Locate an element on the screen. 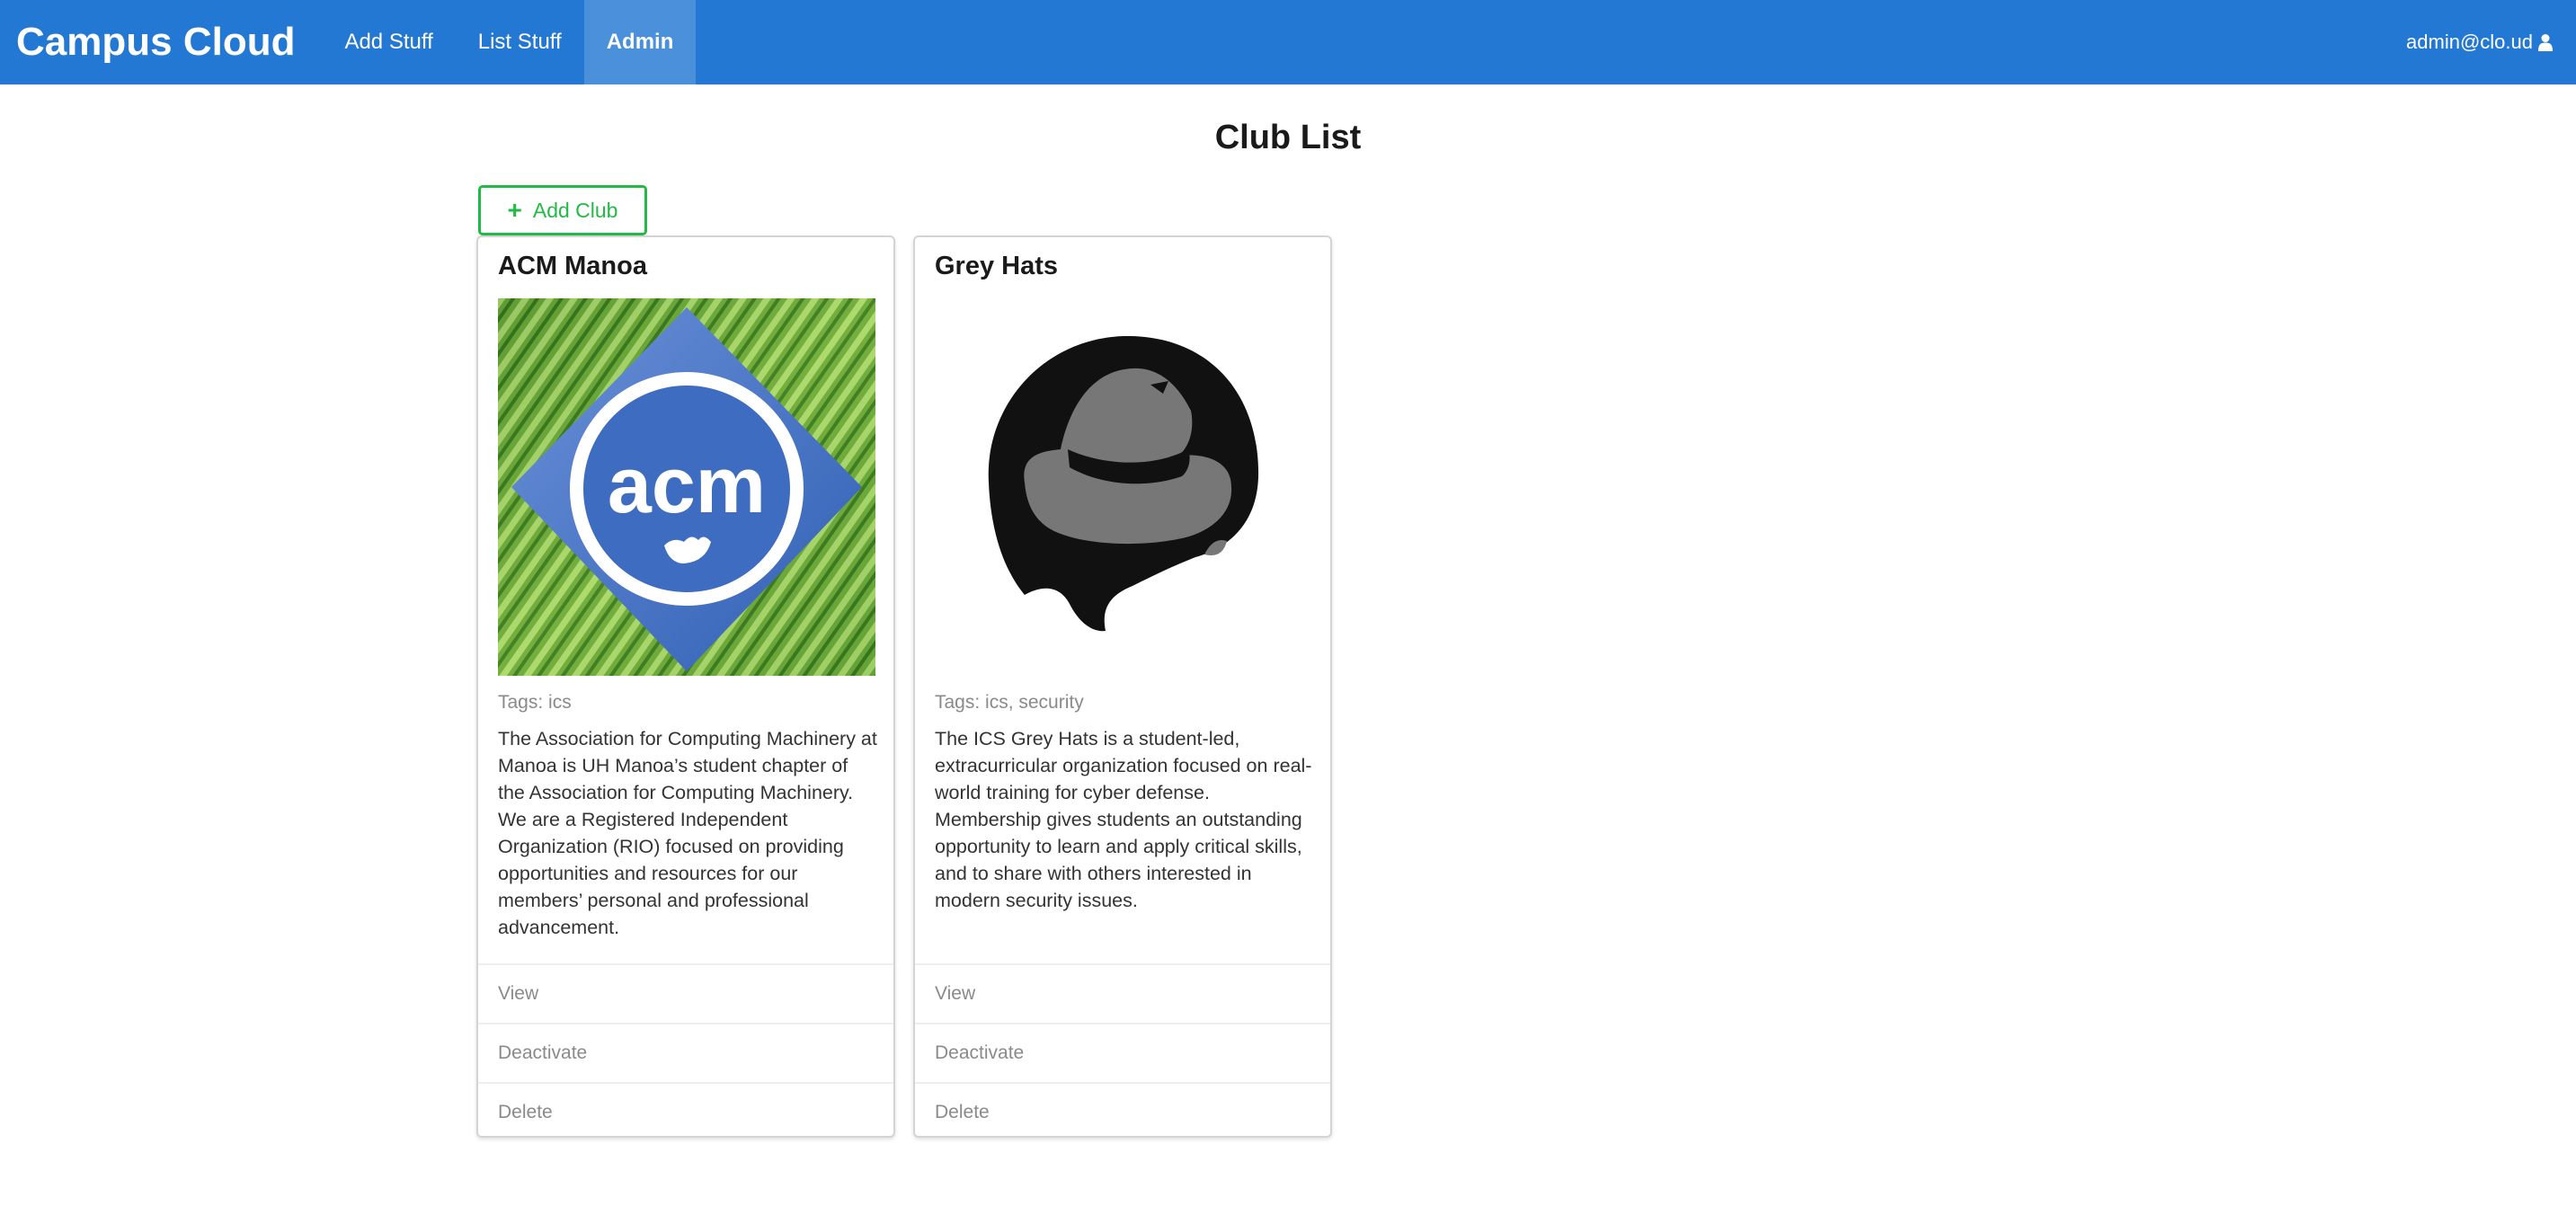 The width and height of the screenshot is (2576, 1206). plus-icon: + is located at coordinates (514, 210).